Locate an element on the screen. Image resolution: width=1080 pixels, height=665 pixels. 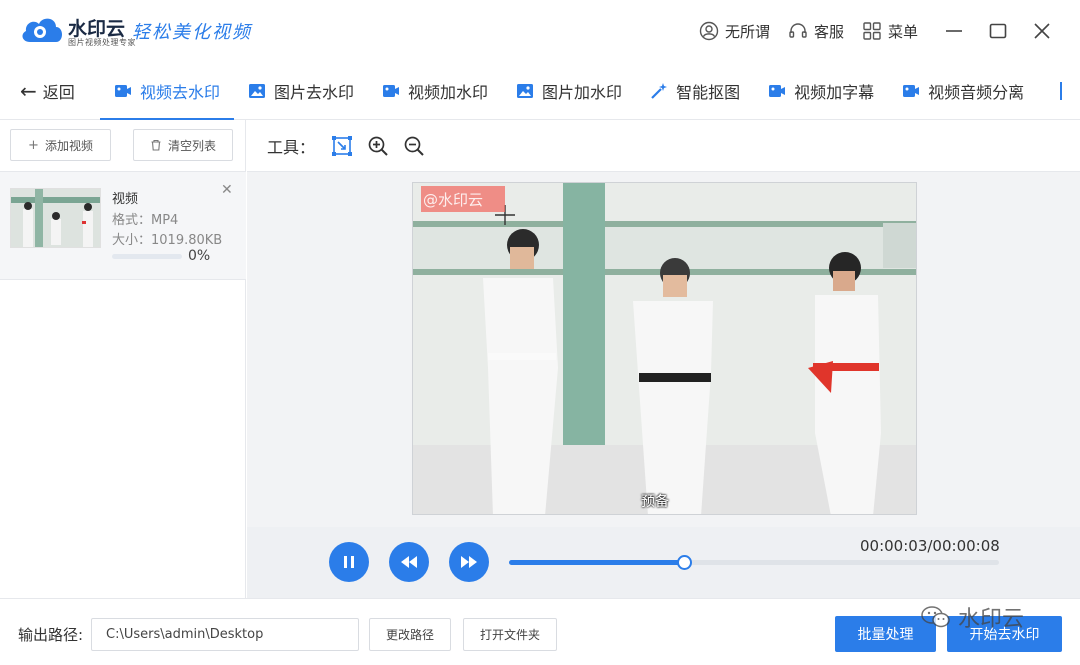
remove-file-icon: ✕ is located at coordinates (227, 190).